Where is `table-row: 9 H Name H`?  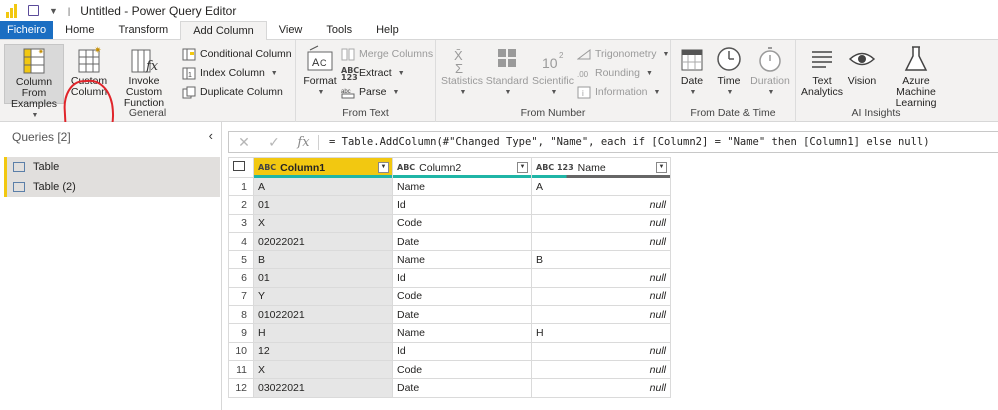
table-row: 9 H Name H is located at coordinates (449, 333).